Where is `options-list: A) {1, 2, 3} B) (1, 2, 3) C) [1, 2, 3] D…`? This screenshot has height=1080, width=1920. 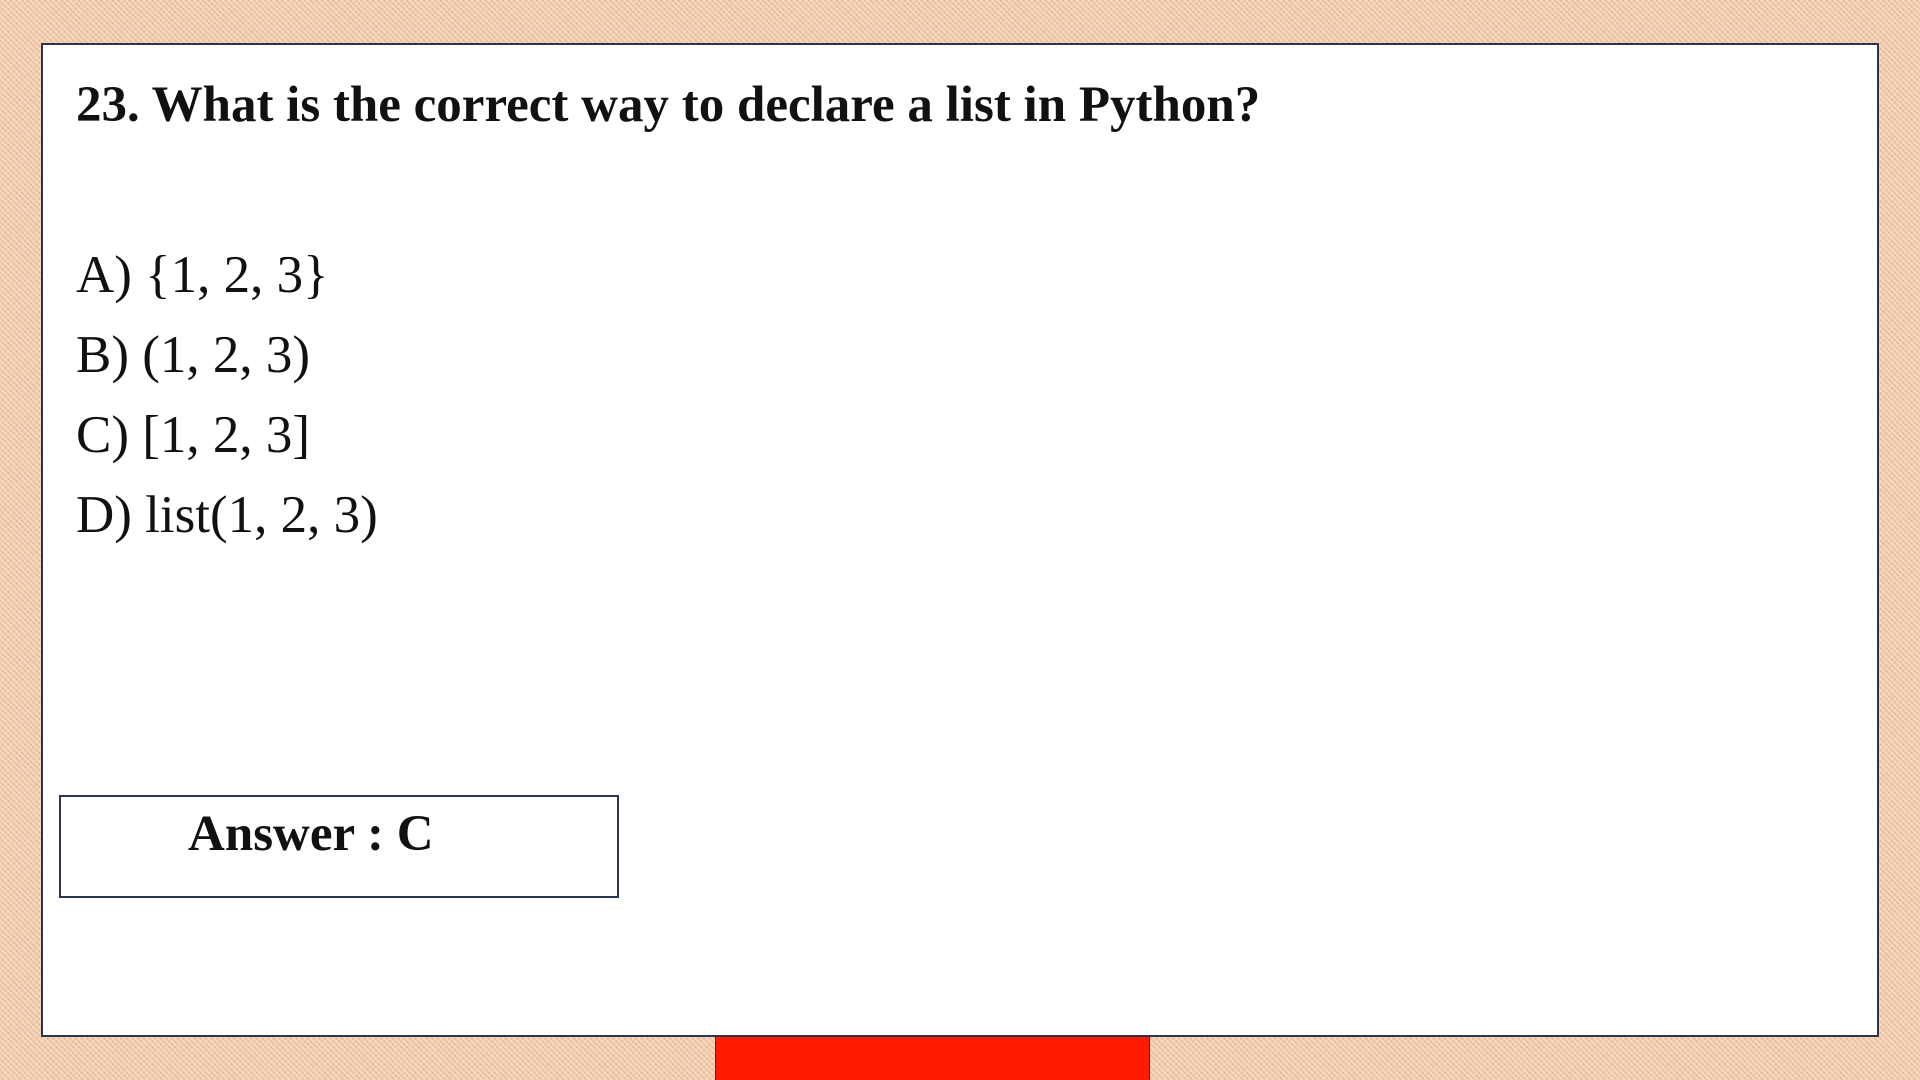
options-list: A) {1, 2, 3} B) (1, 2, 3) C) [1, 2, 3] D… is located at coordinates (227, 395).